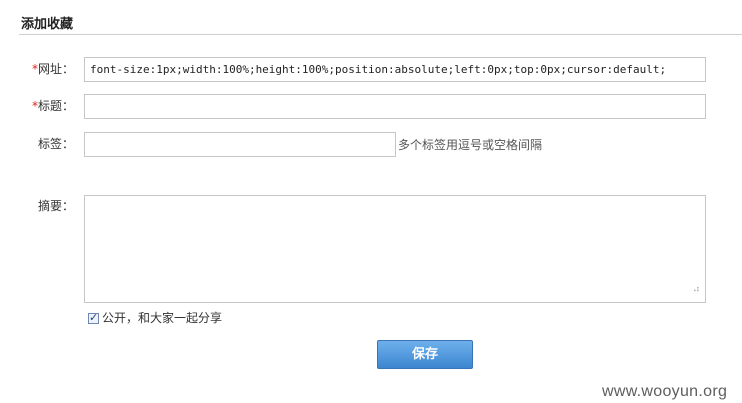 Image resolution: width=742 pixels, height=403 pixels. Describe the element at coordinates (425, 354) in the screenshot. I see `save-button: 保存` at that location.